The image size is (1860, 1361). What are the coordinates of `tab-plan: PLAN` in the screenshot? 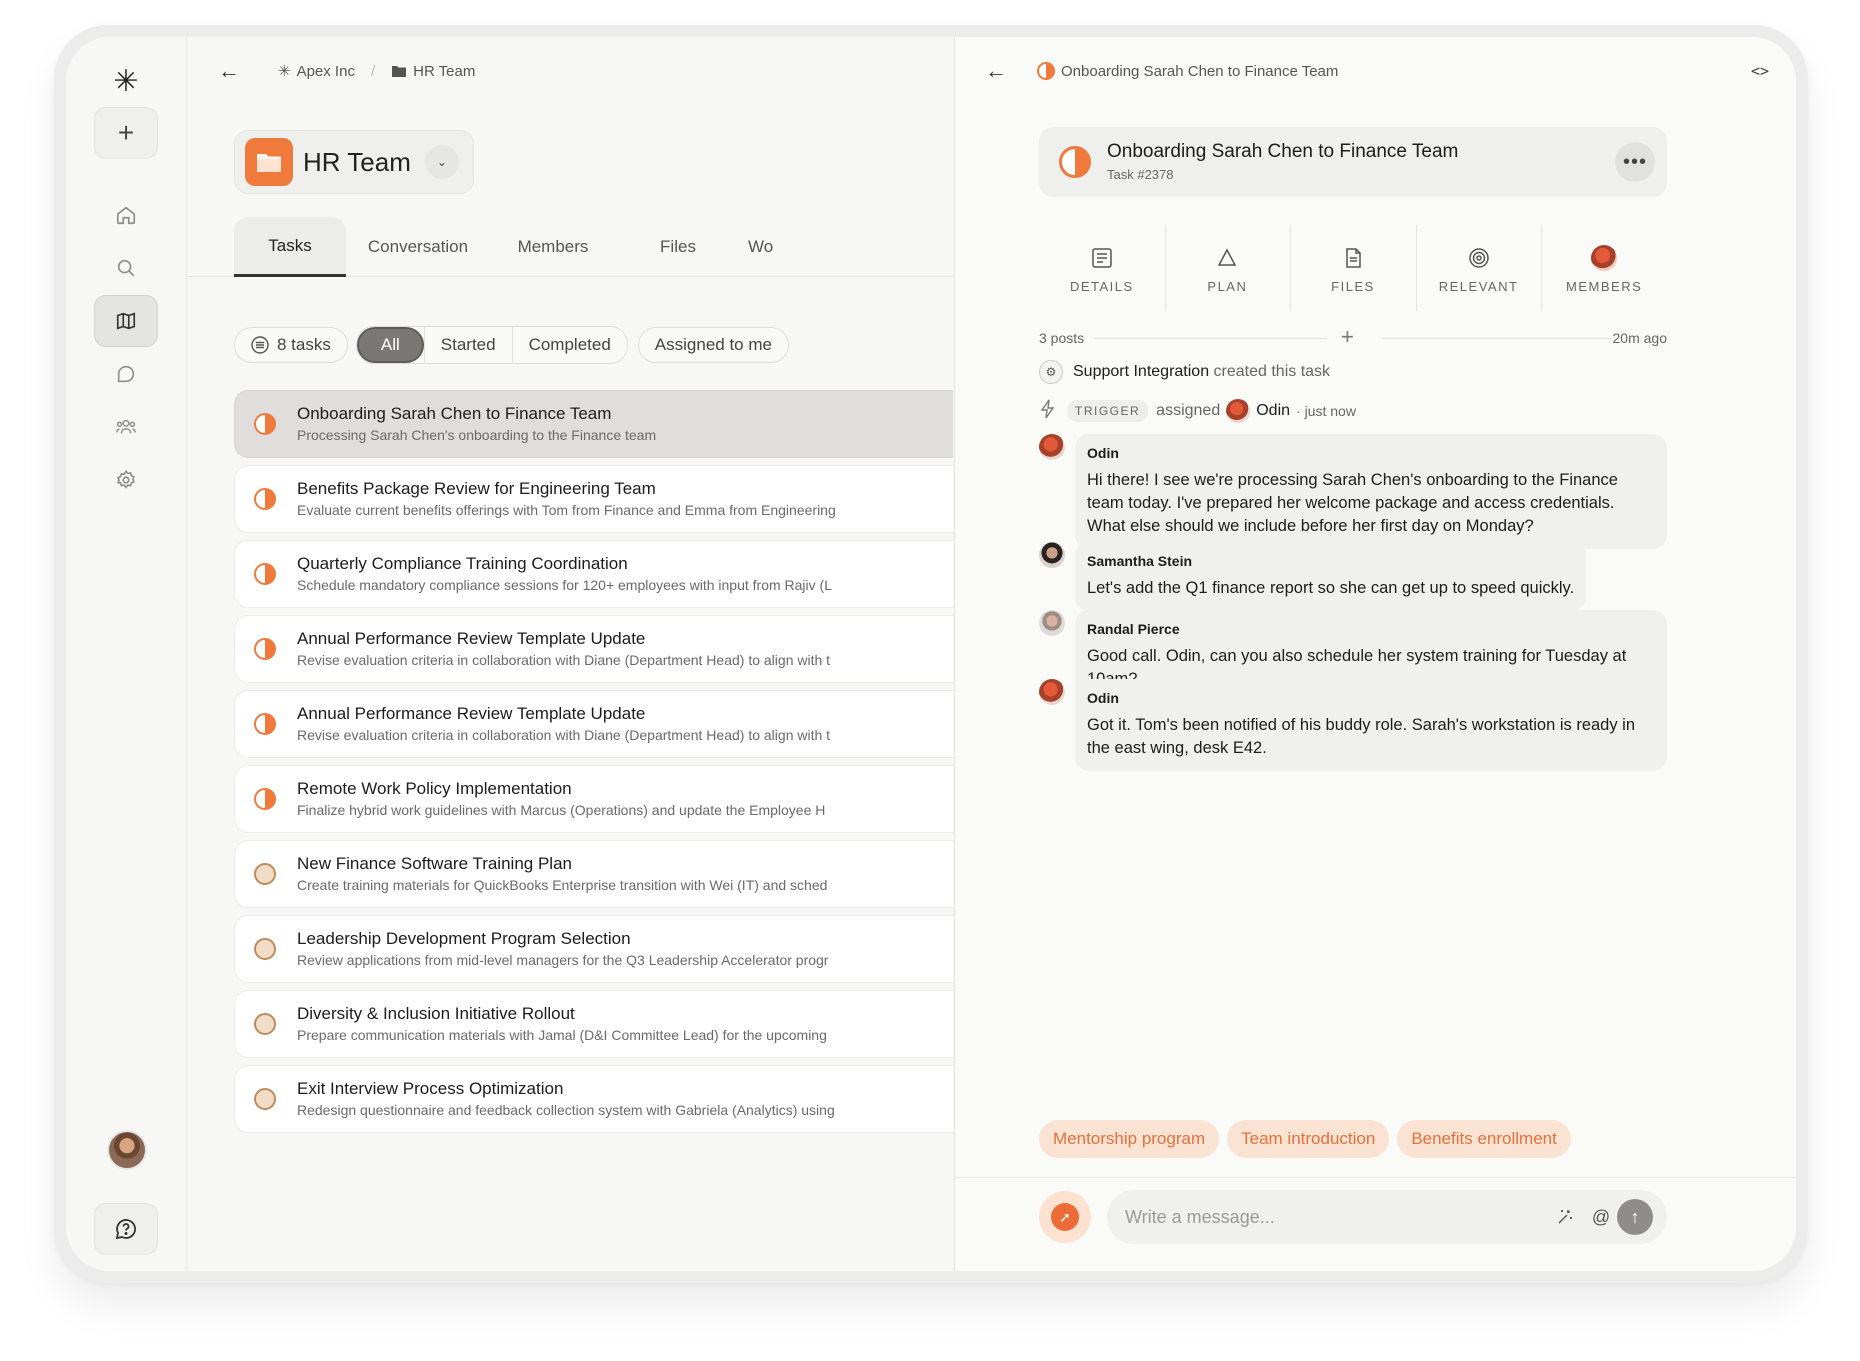 It's located at (1227, 268).